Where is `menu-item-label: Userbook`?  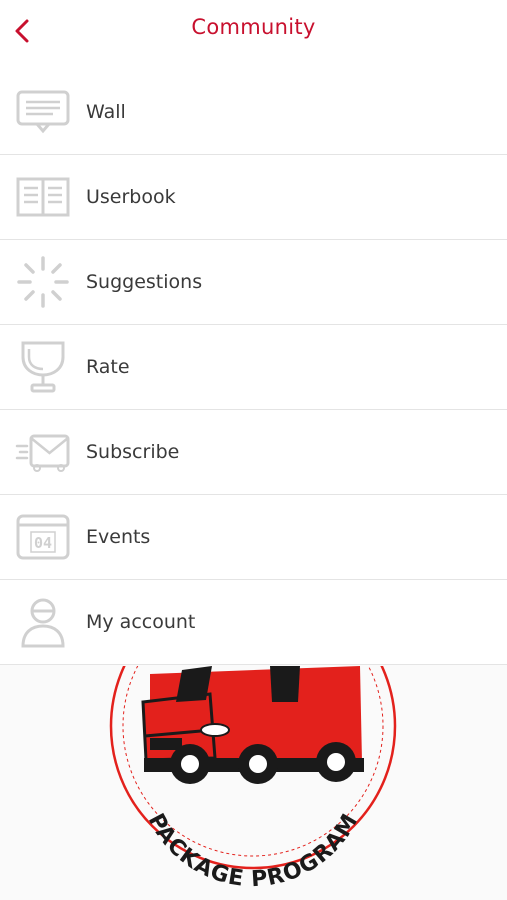 menu-item-label: Userbook is located at coordinates (131, 197).